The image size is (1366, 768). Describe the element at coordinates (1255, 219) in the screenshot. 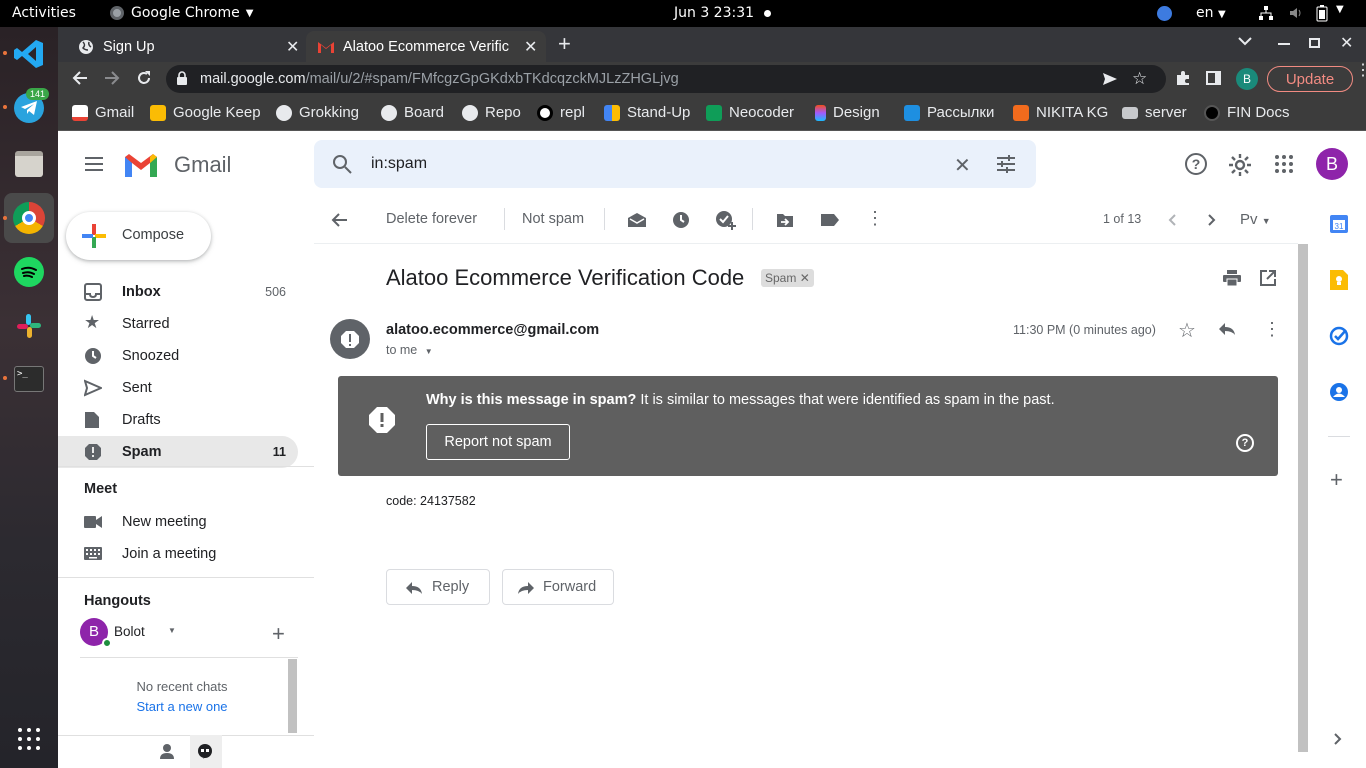

I see `input-tools-button: Рv ▼` at that location.